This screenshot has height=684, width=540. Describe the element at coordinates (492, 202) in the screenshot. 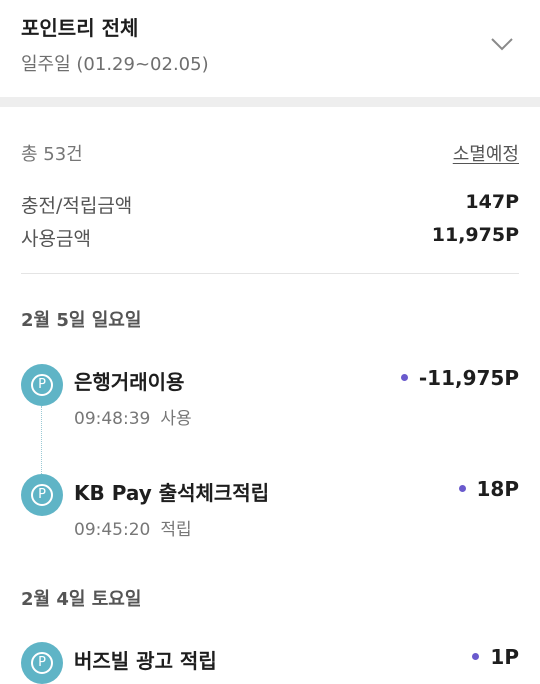

I see `earned-value: 147P` at that location.